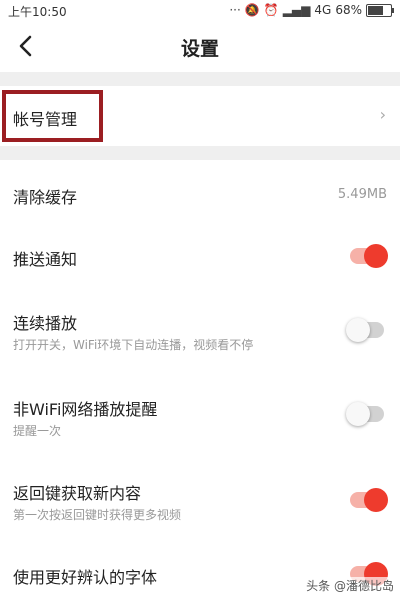  Describe the element at coordinates (323, 10) in the screenshot. I see `network-type: 4G` at that location.